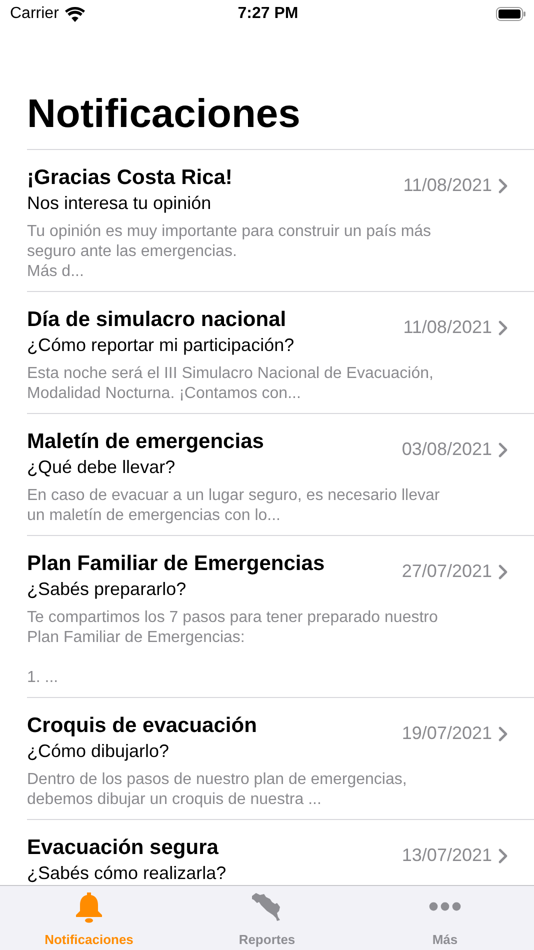  What do you see at coordinates (74, 14) in the screenshot?
I see `wifi-icon` at bounding box center [74, 14].